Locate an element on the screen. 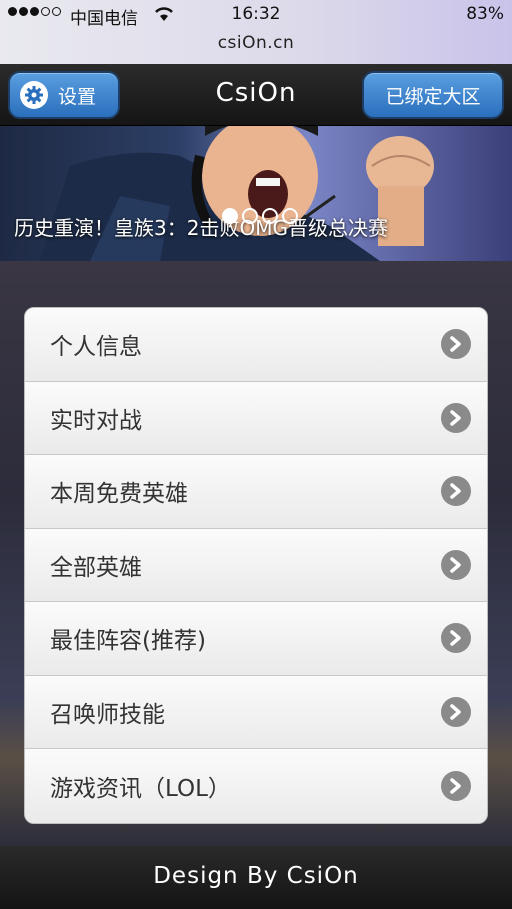 Image resolution: width=512 pixels, height=909 pixels. top-navbar: 设置 CsiOn 已绑定大区 is located at coordinates (256, 95).